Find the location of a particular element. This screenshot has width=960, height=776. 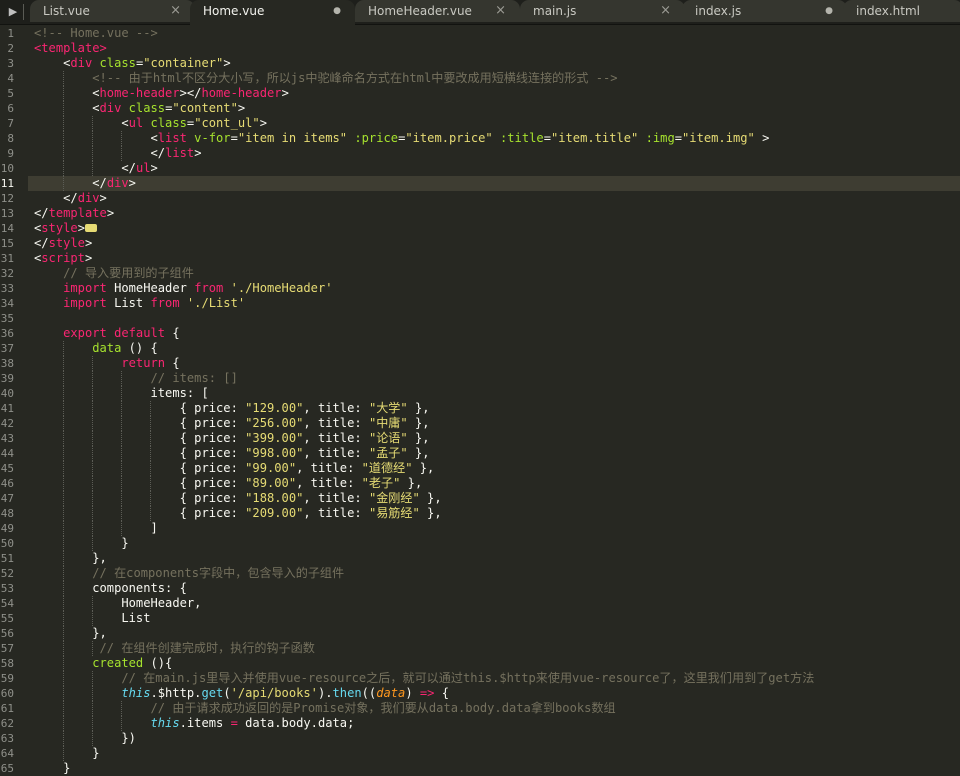

tab-main-js: main.js × is located at coordinates (602, 11).